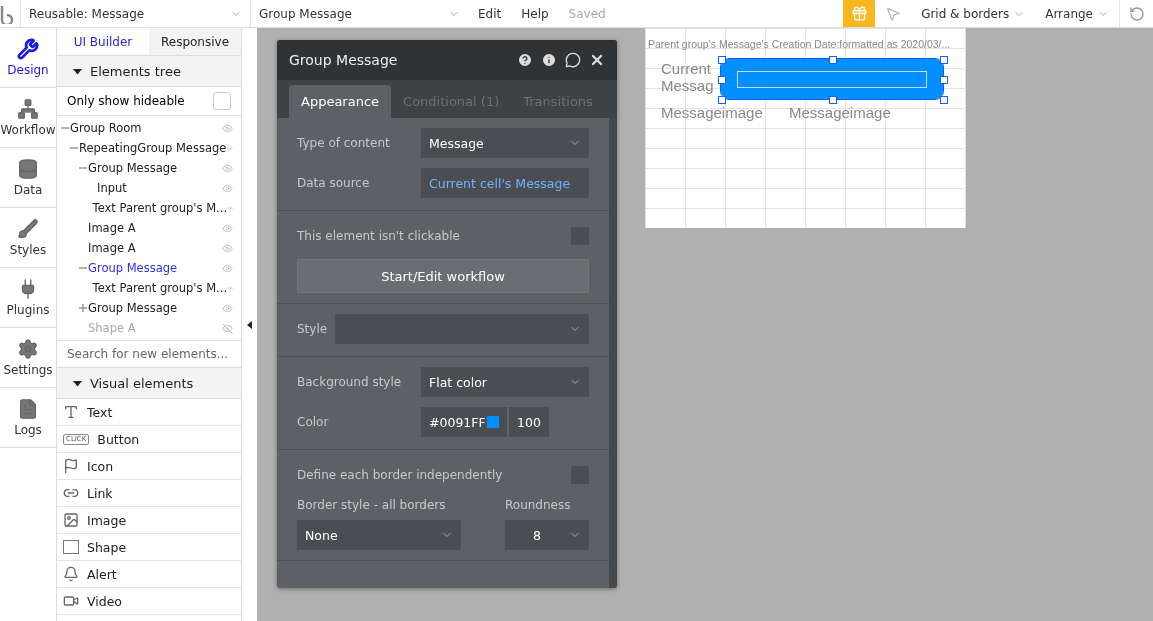  Describe the element at coordinates (344, 60) in the screenshot. I see `editor-title: Group Message` at that location.